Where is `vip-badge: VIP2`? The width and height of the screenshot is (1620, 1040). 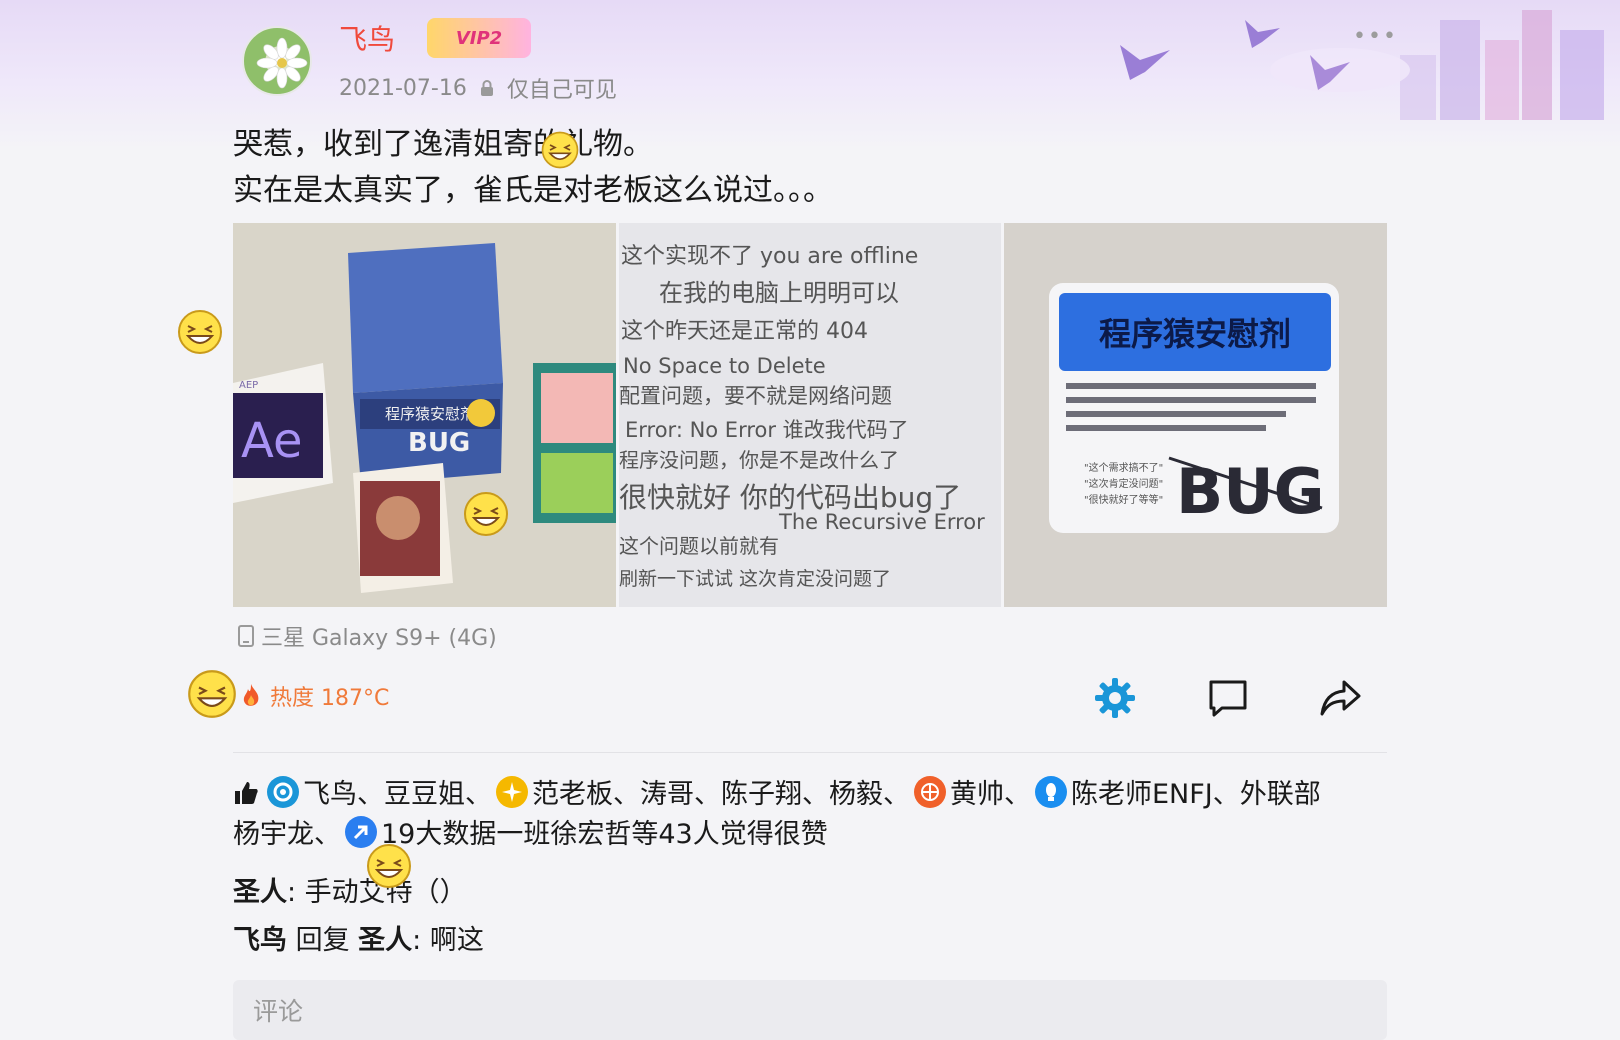 vip-badge: VIP2 is located at coordinates (479, 38).